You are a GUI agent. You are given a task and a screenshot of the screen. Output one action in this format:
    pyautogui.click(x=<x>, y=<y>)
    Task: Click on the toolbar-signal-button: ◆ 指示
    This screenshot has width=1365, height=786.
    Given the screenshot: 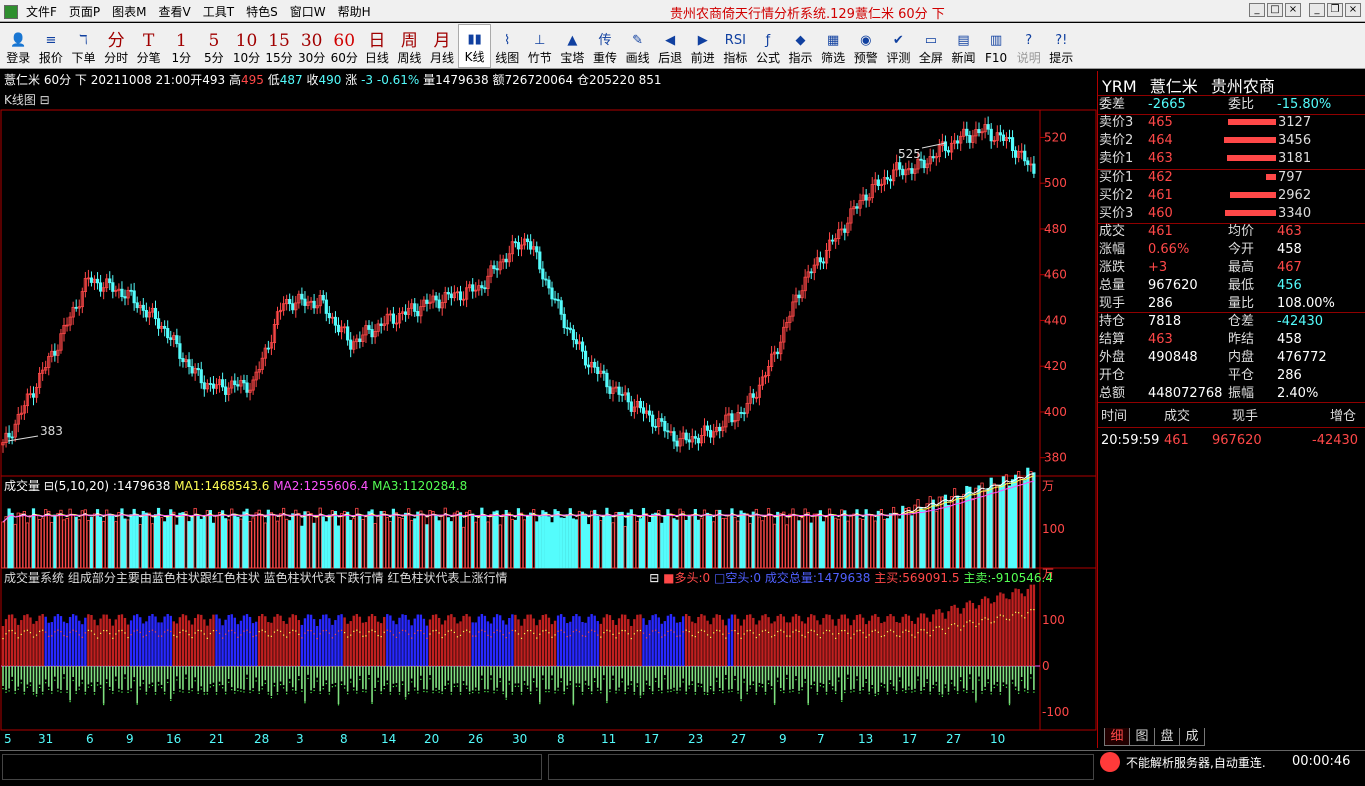 What is the action you would take?
    pyautogui.click(x=800, y=46)
    